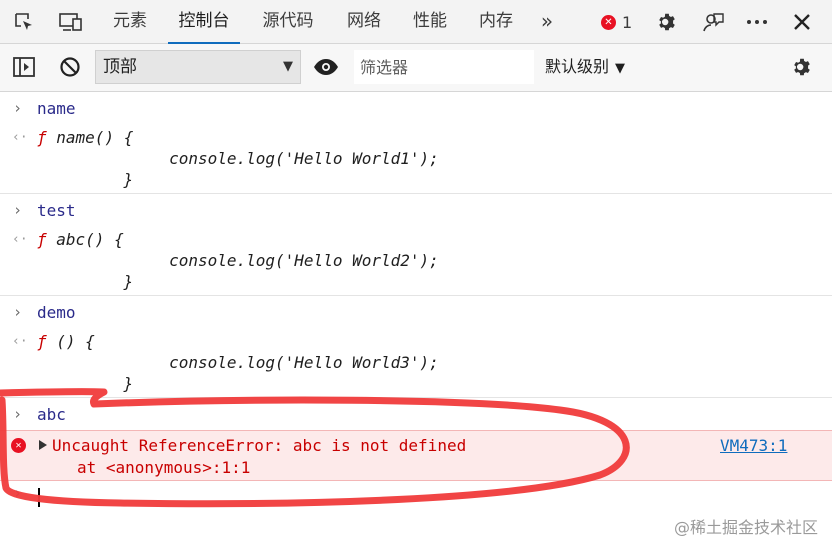  What do you see at coordinates (753, 445) in the screenshot?
I see `error-source-link: VM473:1` at bounding box center [753, 445].